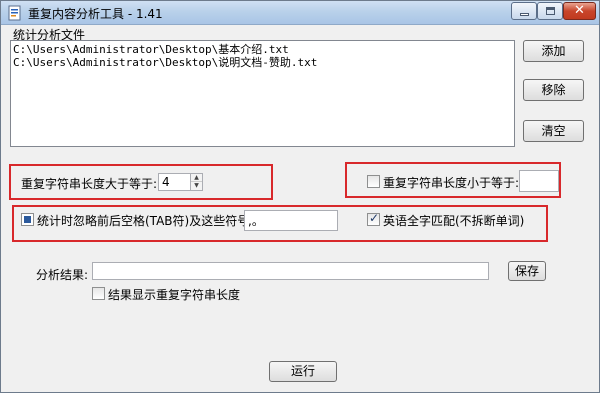  I want to click on maximize-icon, so click(550, 11).